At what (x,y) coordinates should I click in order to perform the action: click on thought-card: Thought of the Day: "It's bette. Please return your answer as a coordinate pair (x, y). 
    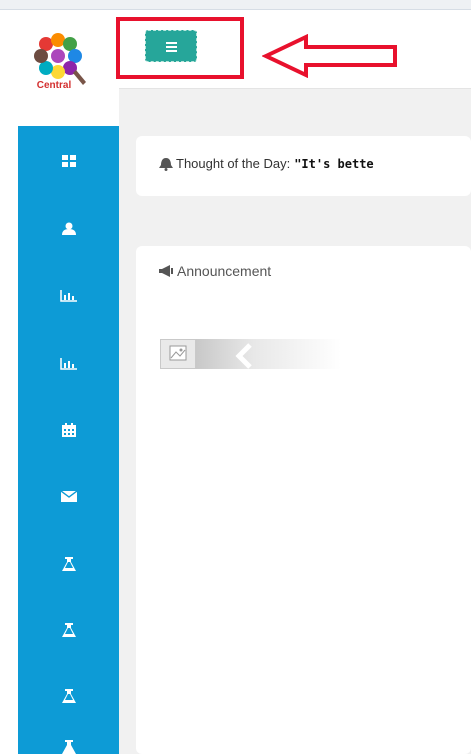
    Looking at the image, I should click on (303, 166).